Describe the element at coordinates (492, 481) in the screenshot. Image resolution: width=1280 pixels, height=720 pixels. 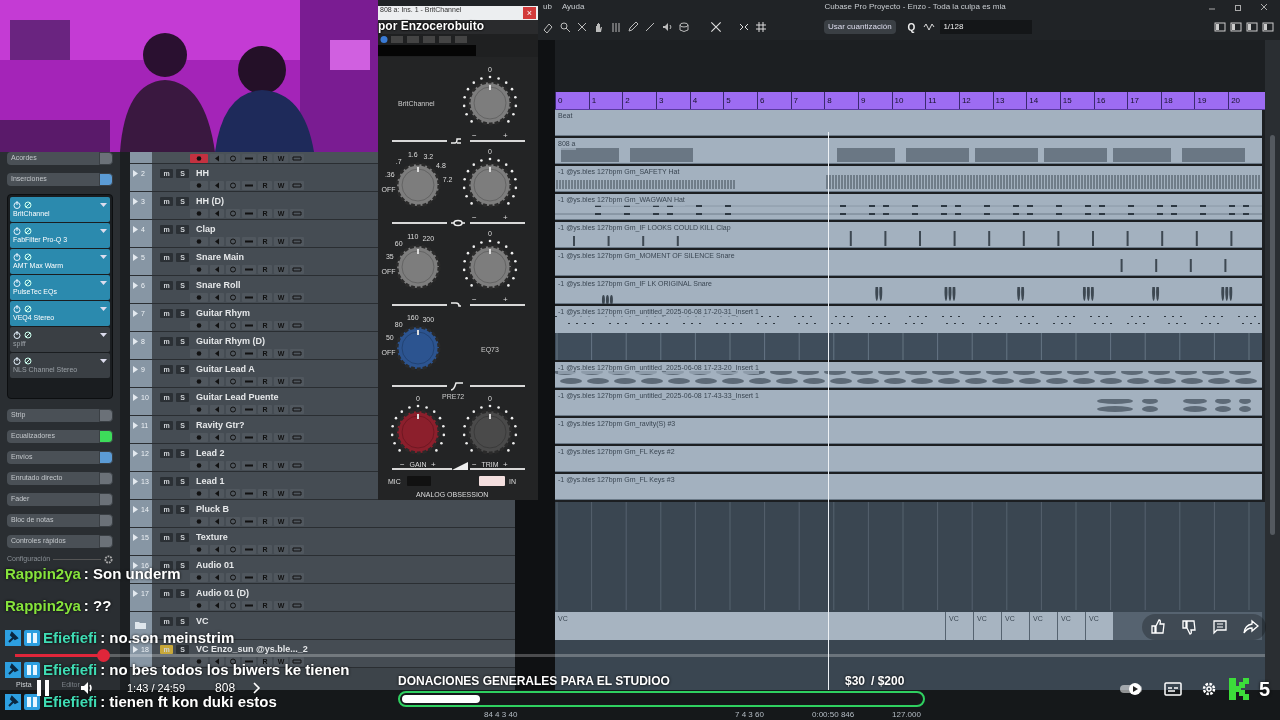
I see `in-switch` at that location.